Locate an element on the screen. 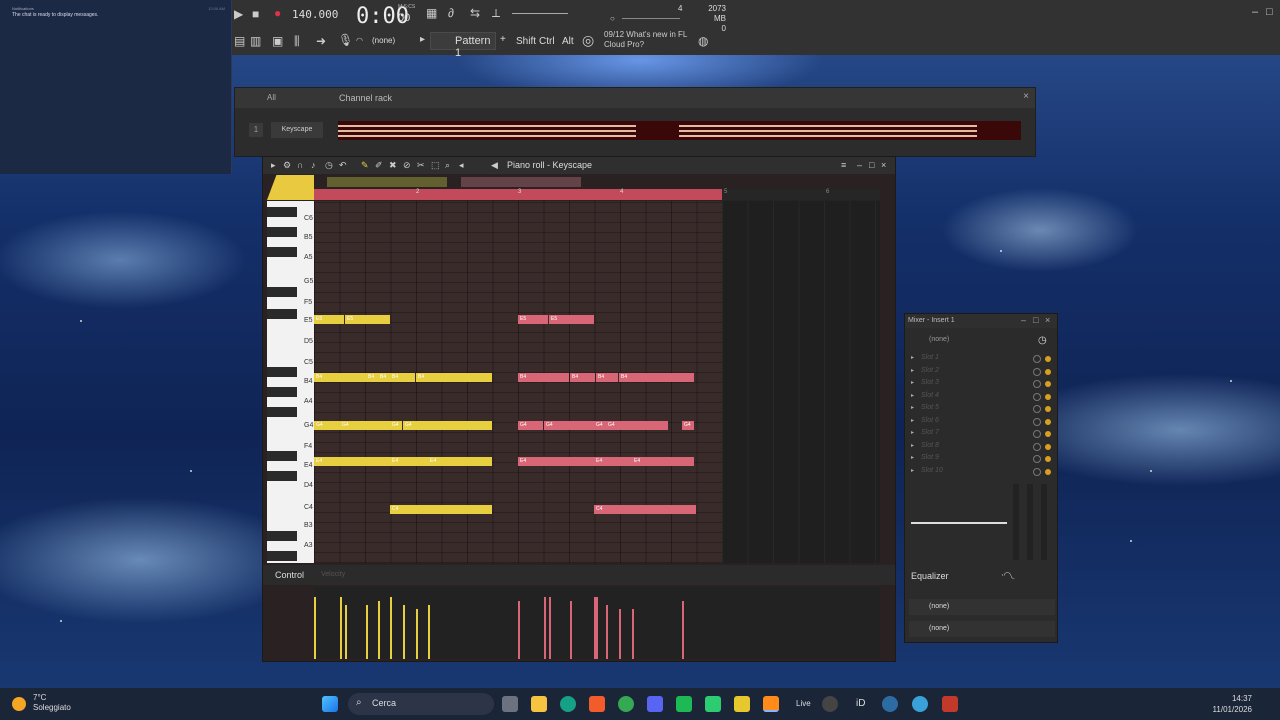 Image resolution: width=1280 pixels, height=720 pixels. select-icon: ⬚ is located at coordinates (435, 165).